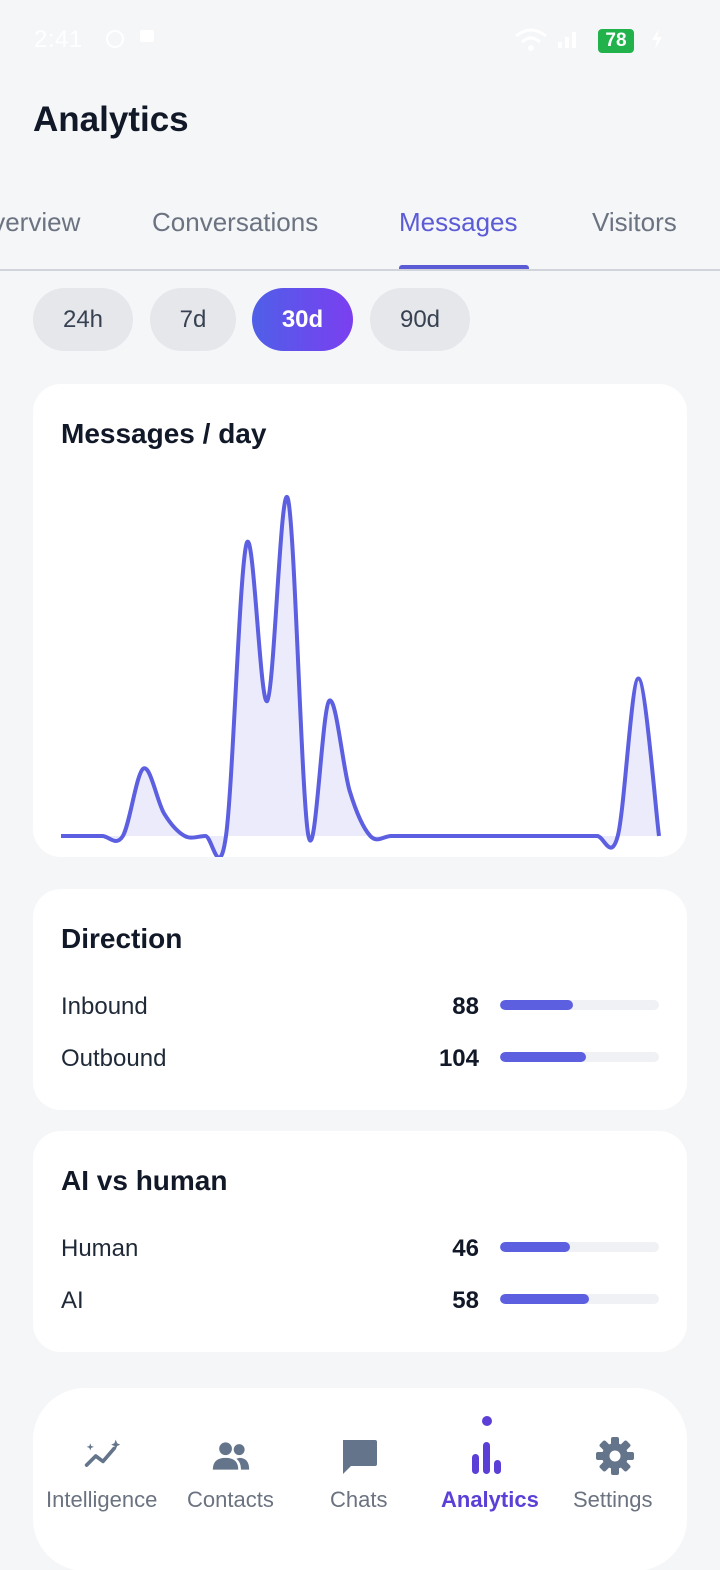 The width and height of the screenshot is (720, 1570). I want to click on nav-intelligence: Intelligence, so click(103, 1479).